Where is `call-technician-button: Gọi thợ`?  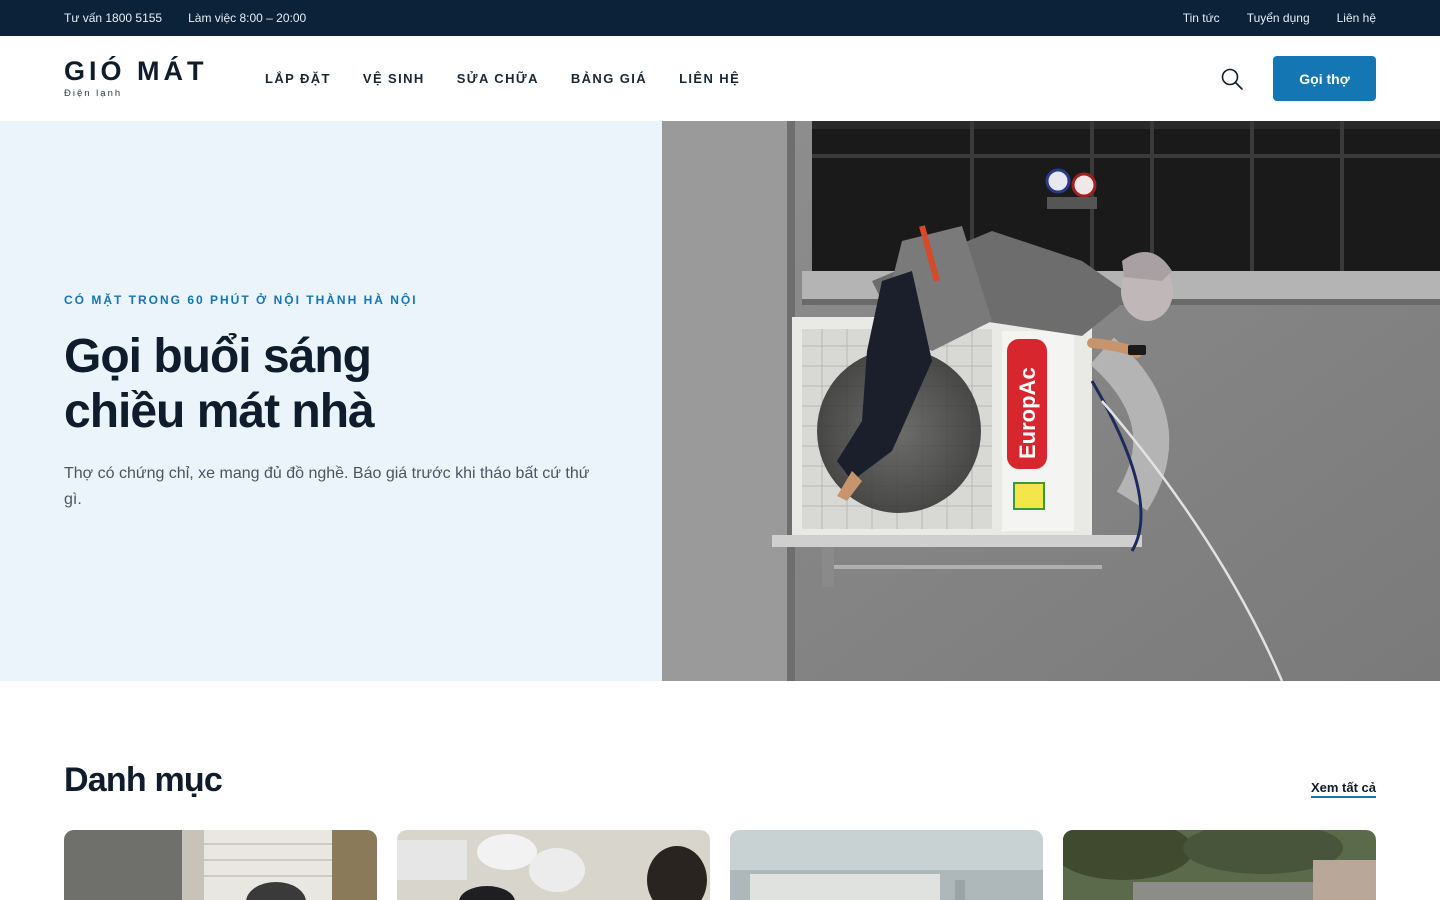 call-technician-button: Gọi thợ is located at coordinates (1324, 78).